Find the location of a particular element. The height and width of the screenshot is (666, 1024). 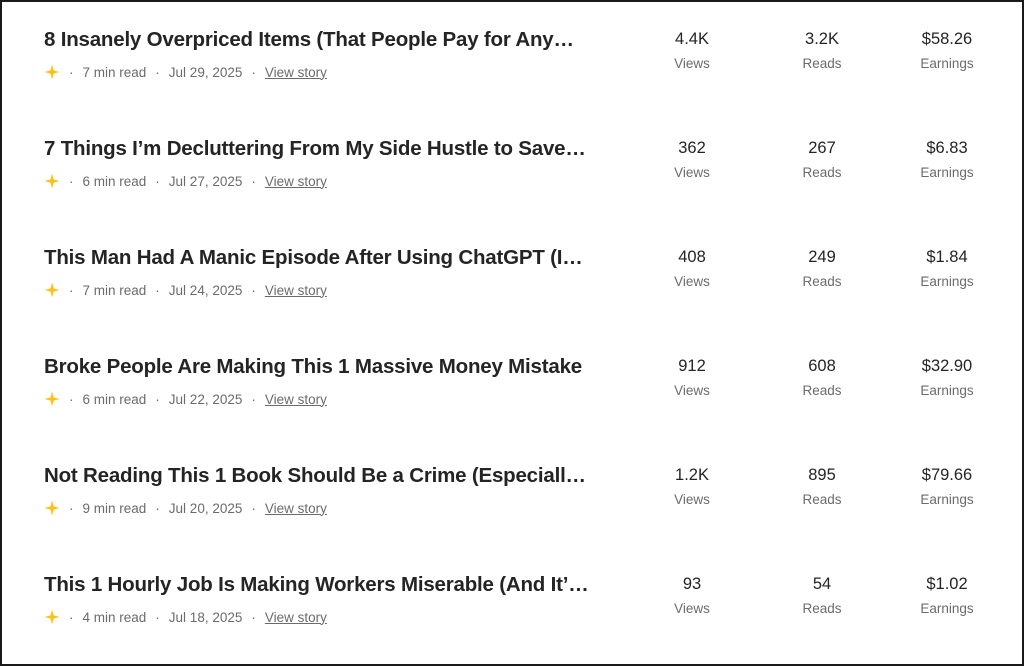

views-value: 4.4K is located at coordinates (692, 39).